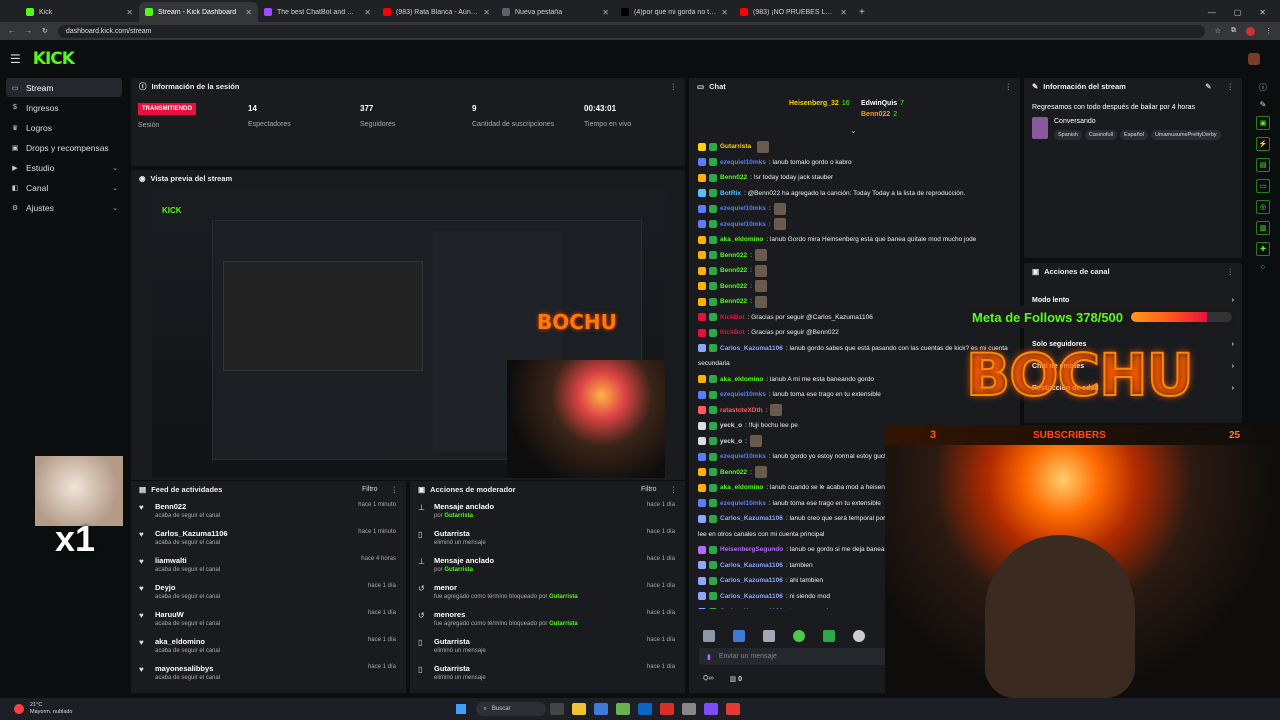  Describe the element at coordinates (743, 395) in the screenshot. I see `chat-username: ezequiel10mks` at that location.